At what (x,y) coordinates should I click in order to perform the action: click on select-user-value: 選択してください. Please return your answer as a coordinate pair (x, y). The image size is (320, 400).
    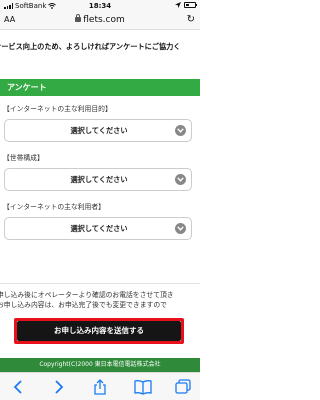
    Looking at the image, I should click on (99, 228).